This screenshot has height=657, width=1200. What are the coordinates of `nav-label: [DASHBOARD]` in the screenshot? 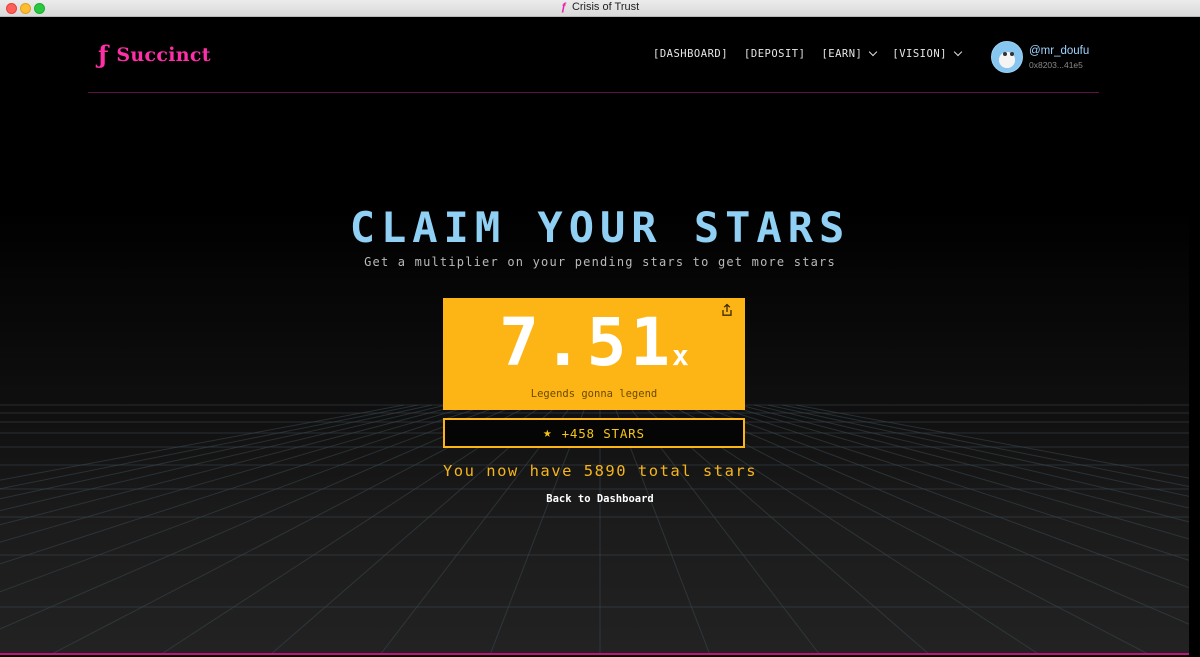 It's located at (691, 54).